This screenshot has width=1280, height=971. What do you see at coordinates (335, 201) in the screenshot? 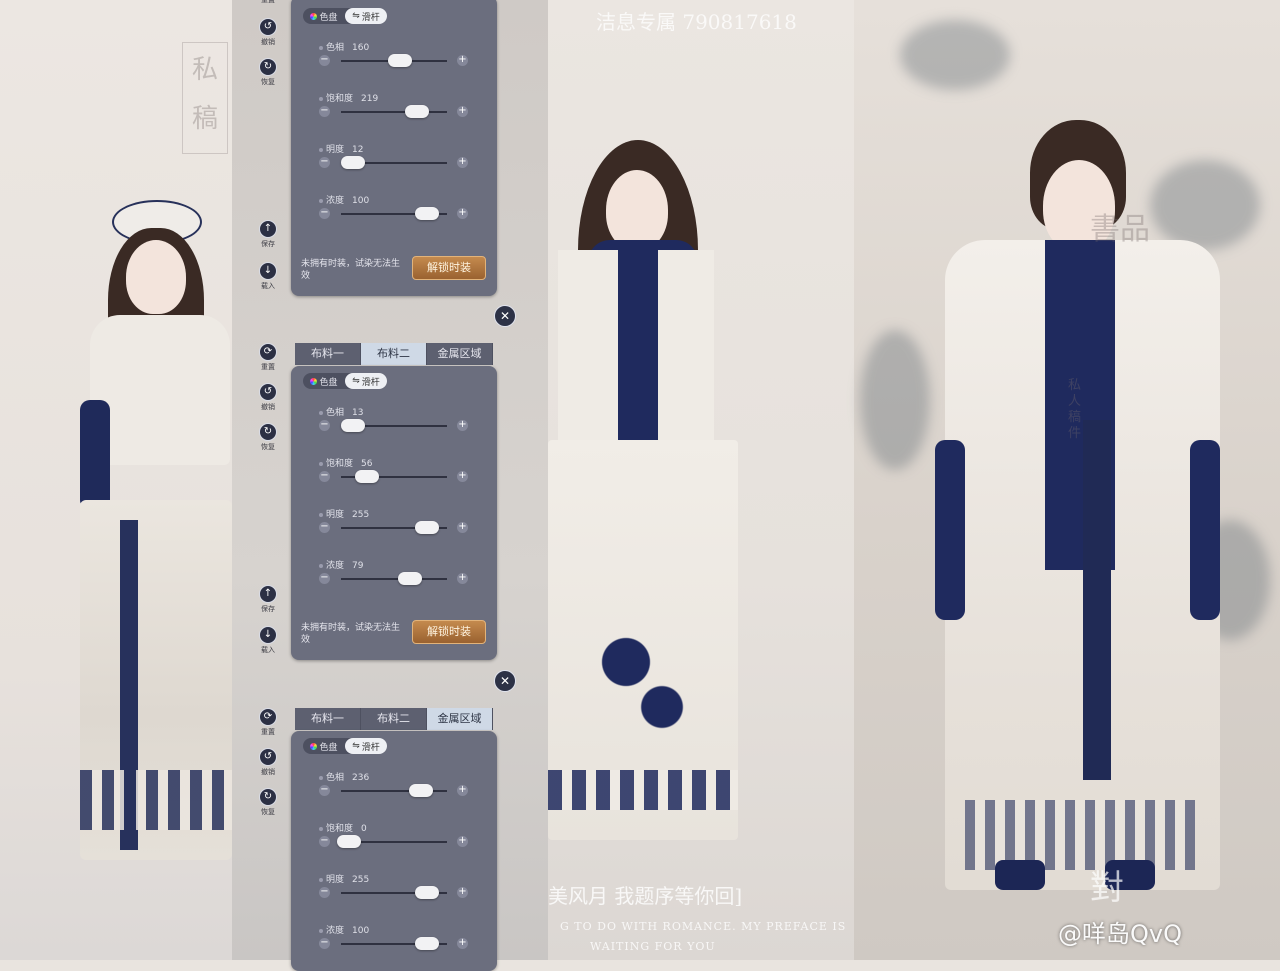
I see `slider-label: 浓度` at bounding box center [335, 201].